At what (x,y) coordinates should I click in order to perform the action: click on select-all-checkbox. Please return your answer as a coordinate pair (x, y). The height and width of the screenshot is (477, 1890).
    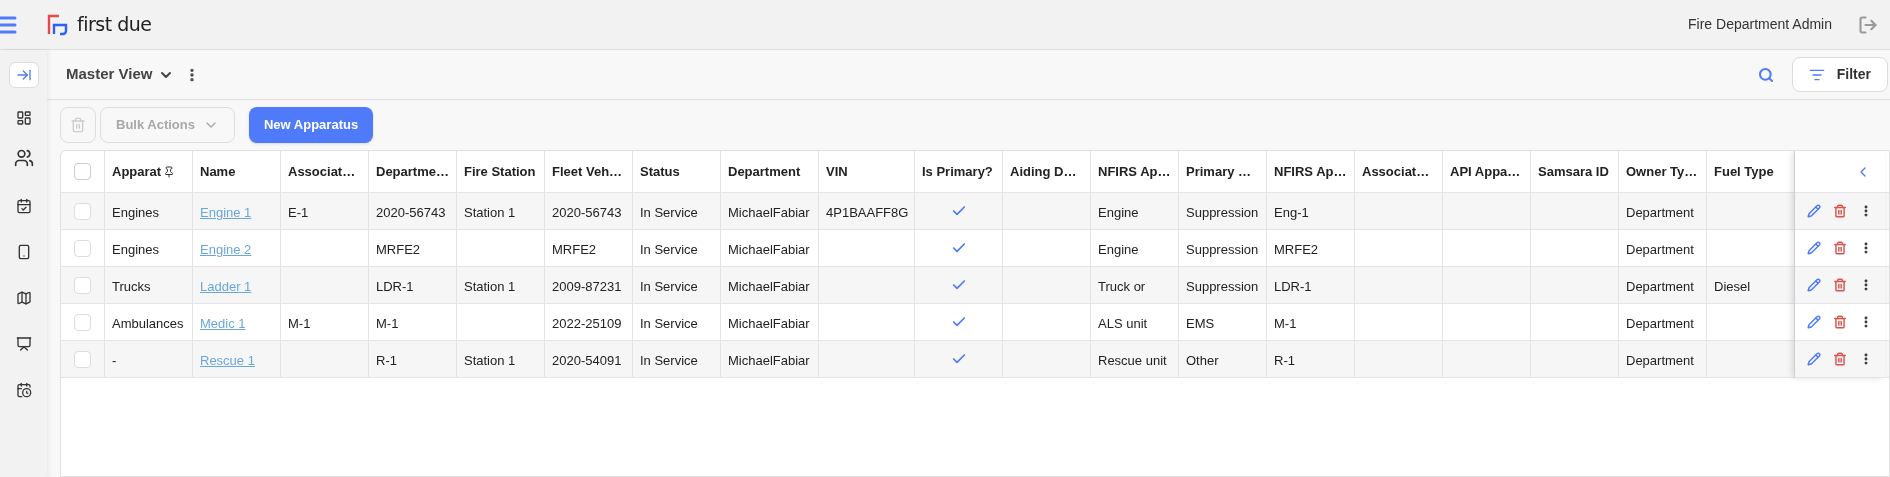
    Looking at the image, I should click on (82, 171).